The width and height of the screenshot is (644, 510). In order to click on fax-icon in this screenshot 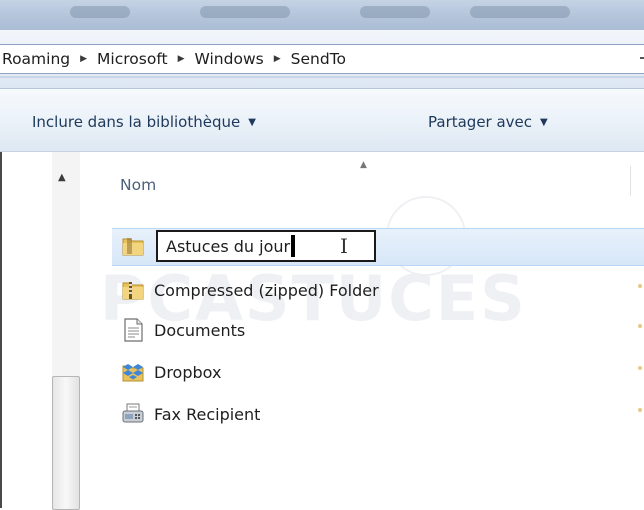, I will do `click(133, 414)`.